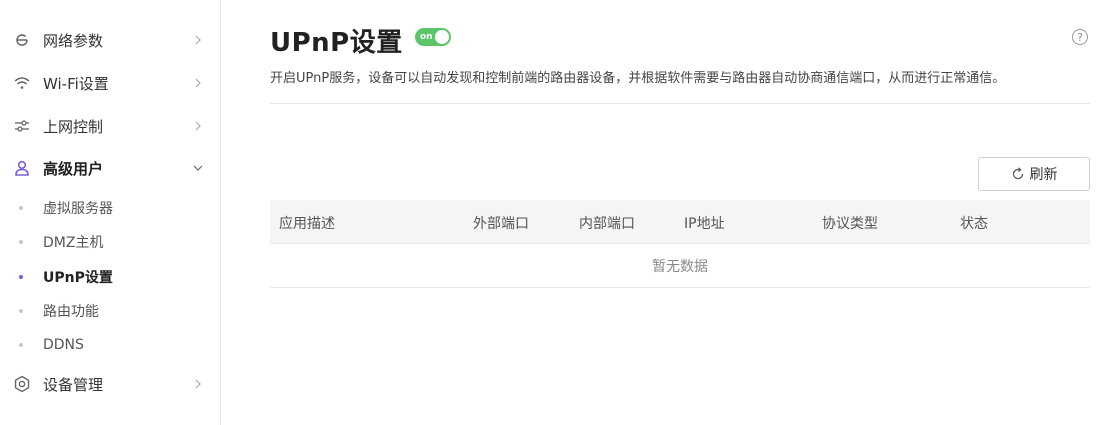 This screenshot has width=1106, height=425. Describe the element at coordinates (198, 168) in the screenshot. I see `chevron-down-icon` at that location.